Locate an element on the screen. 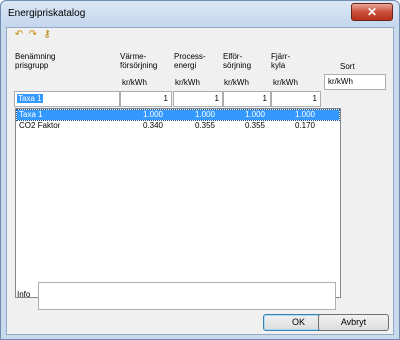 The height and width of the screenshot is (340, 400). unit-cooling: kr/kWh is located at coordinates (285, 82).